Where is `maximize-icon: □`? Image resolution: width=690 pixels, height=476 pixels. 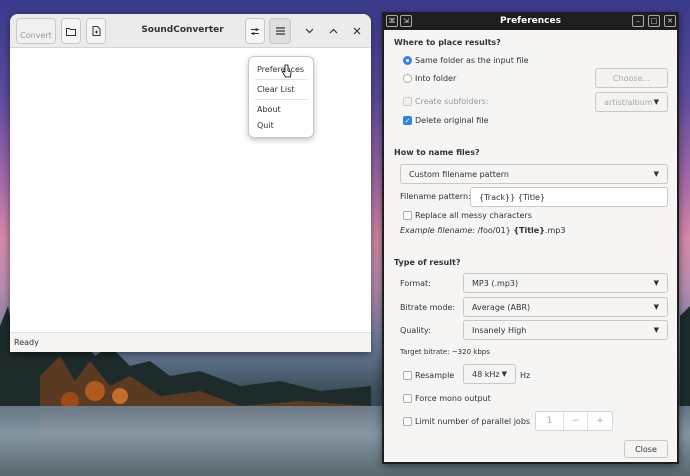 maximize-icon: □ is located at coordinates (654, 21).